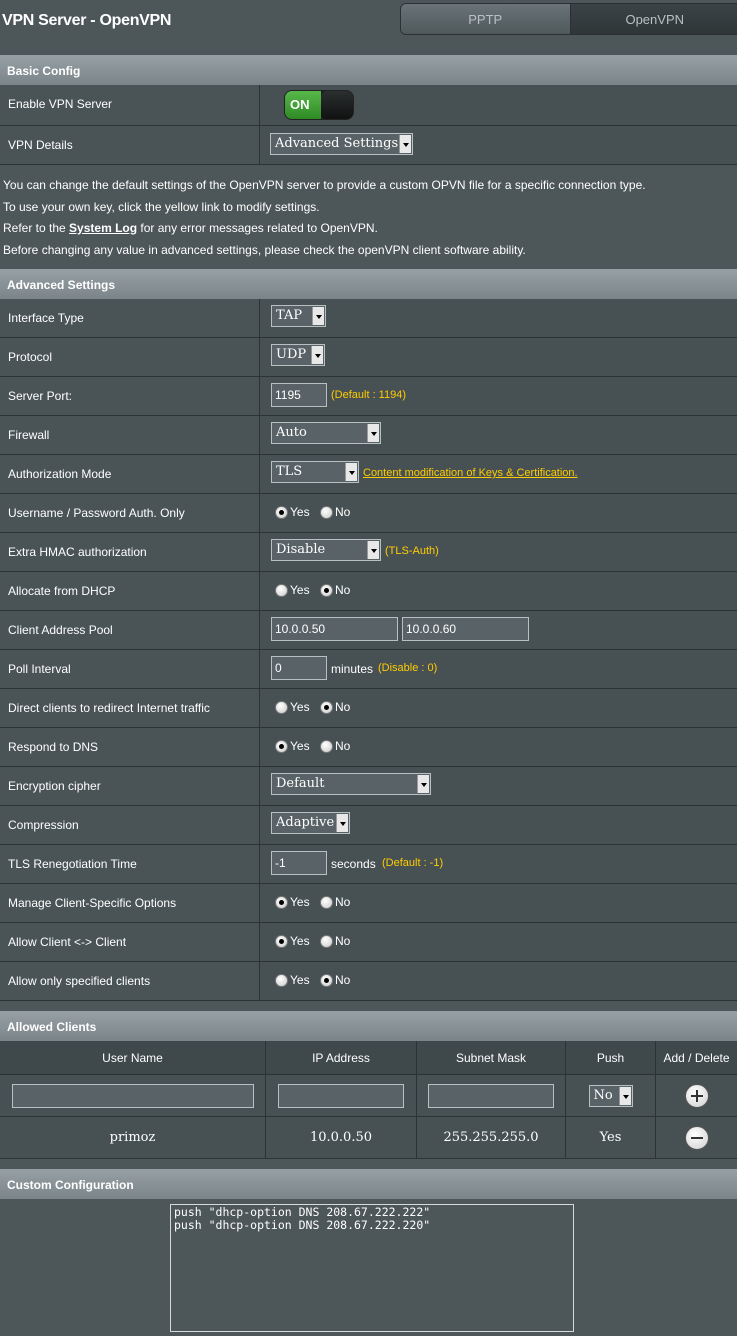 The height and width of the screenshot is (1336, 737). Describe the element at coordinates (335, 746) in the screenshot. I see `dns-no-radio: No` at that location.